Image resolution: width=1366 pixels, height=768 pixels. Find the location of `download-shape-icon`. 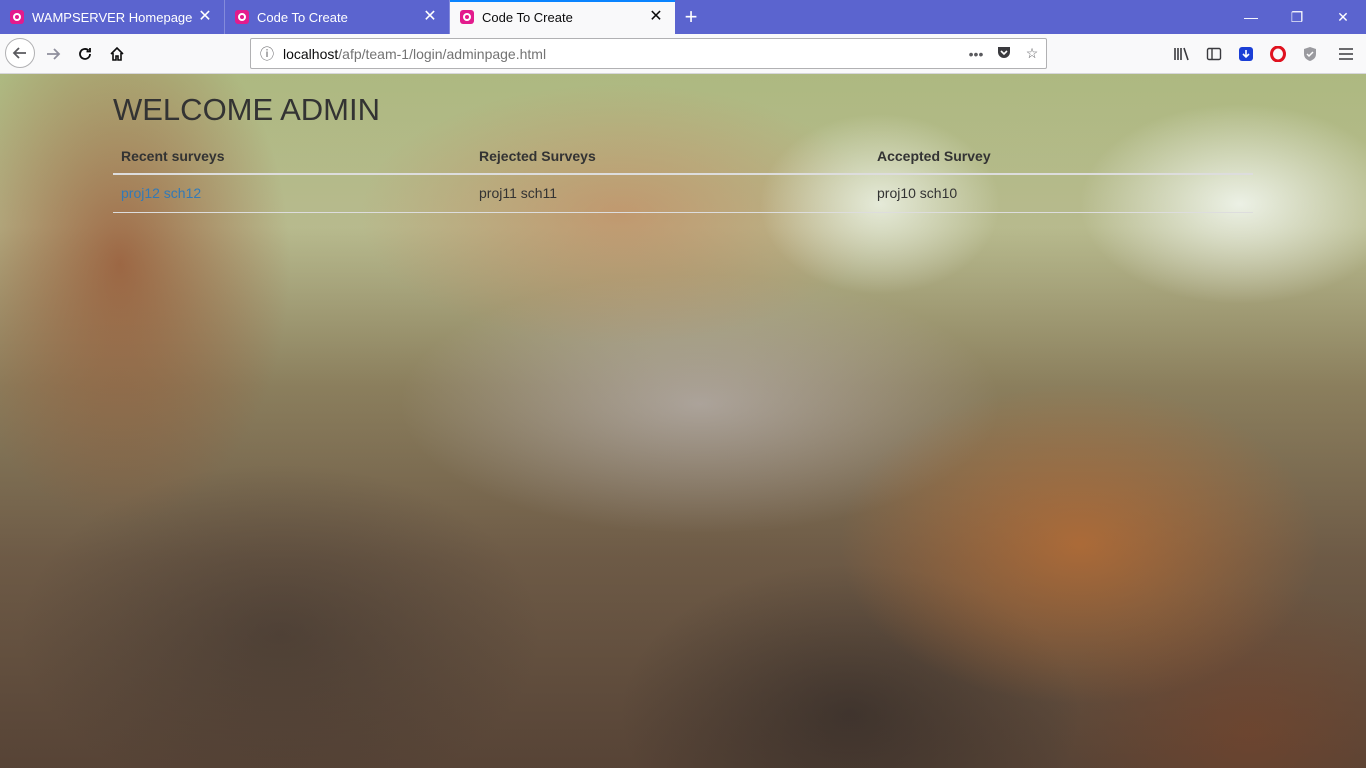

download-shape-icon is located at coordinates (1246, 54).